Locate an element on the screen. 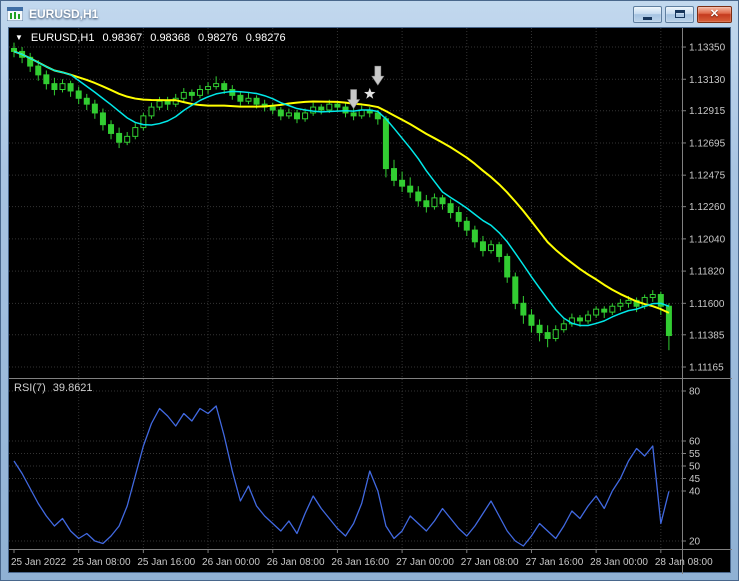 This screenshot has height=581, width=739. maximize-icon is located at coordinates (679, 14).